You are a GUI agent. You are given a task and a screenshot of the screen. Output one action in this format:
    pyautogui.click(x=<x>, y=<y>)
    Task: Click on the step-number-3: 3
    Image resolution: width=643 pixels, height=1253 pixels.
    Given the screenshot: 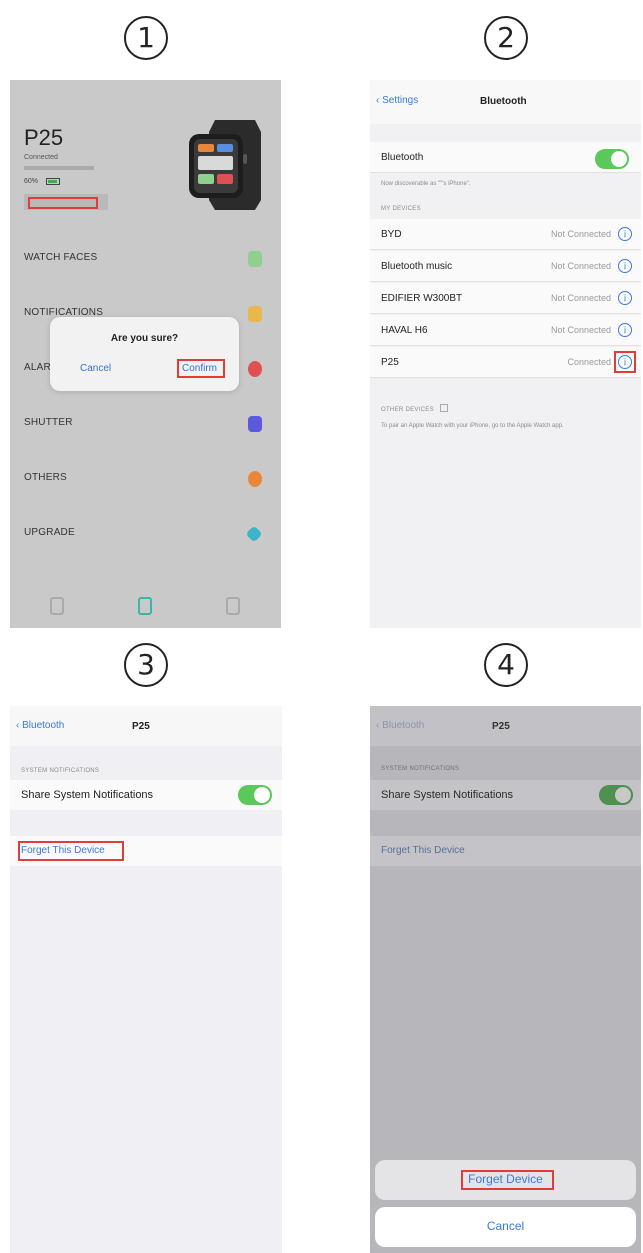 What is the action you would take?
    pyautogui.click(x=146, y=665)
    